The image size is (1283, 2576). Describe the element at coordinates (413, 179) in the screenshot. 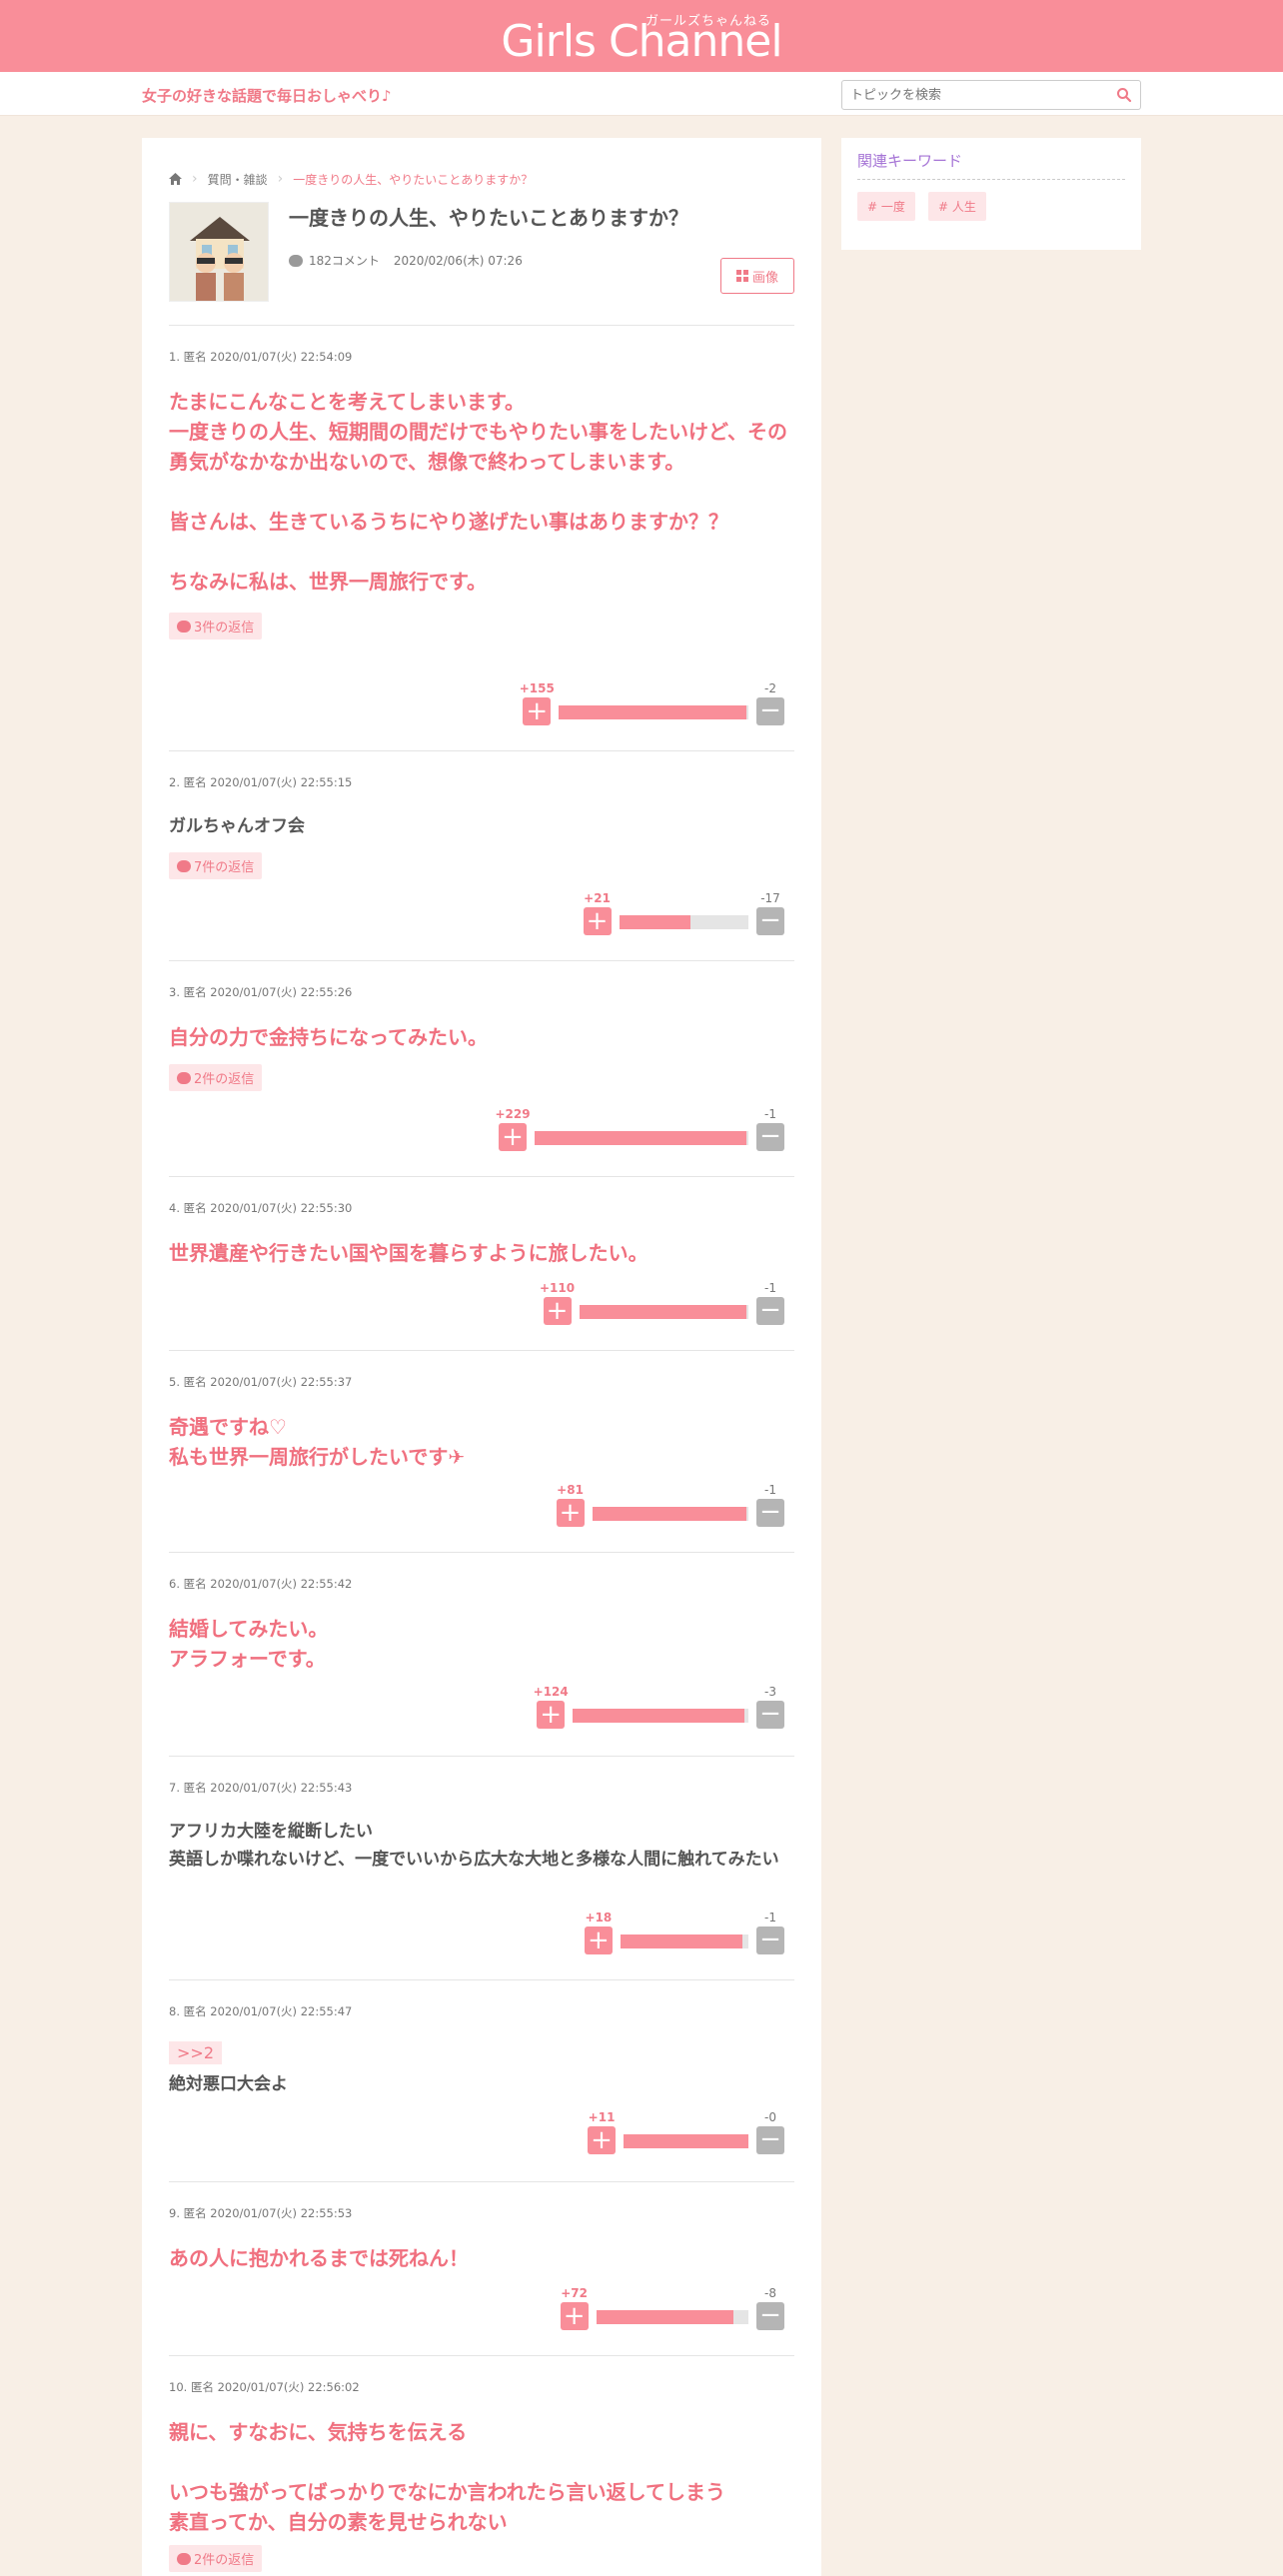

I see `breadcrumb-current: 一度きりの人生、やりたいことありますか？` at that location.